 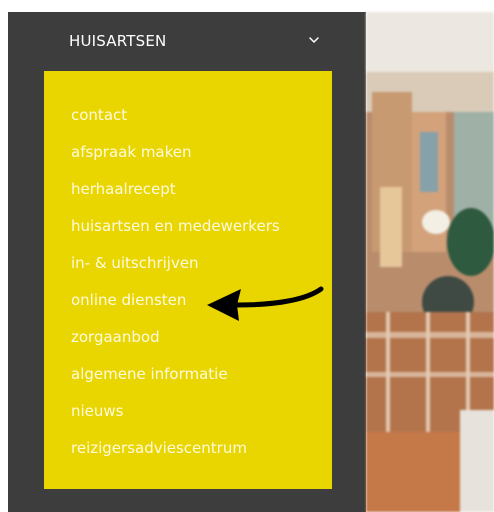 What do you see at coordinates (97, 411) in the screenshot?
I see `menu-item-nieuws: nieuws` at bounding box center [97, 411].